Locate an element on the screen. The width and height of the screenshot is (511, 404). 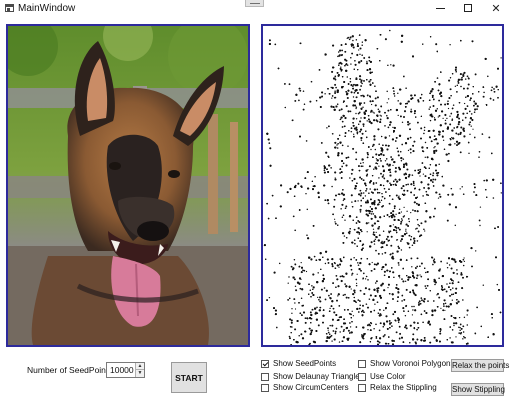
show-voronoi-checkbox: Show Voronoi Polygons is located at coordinates (406, 363).